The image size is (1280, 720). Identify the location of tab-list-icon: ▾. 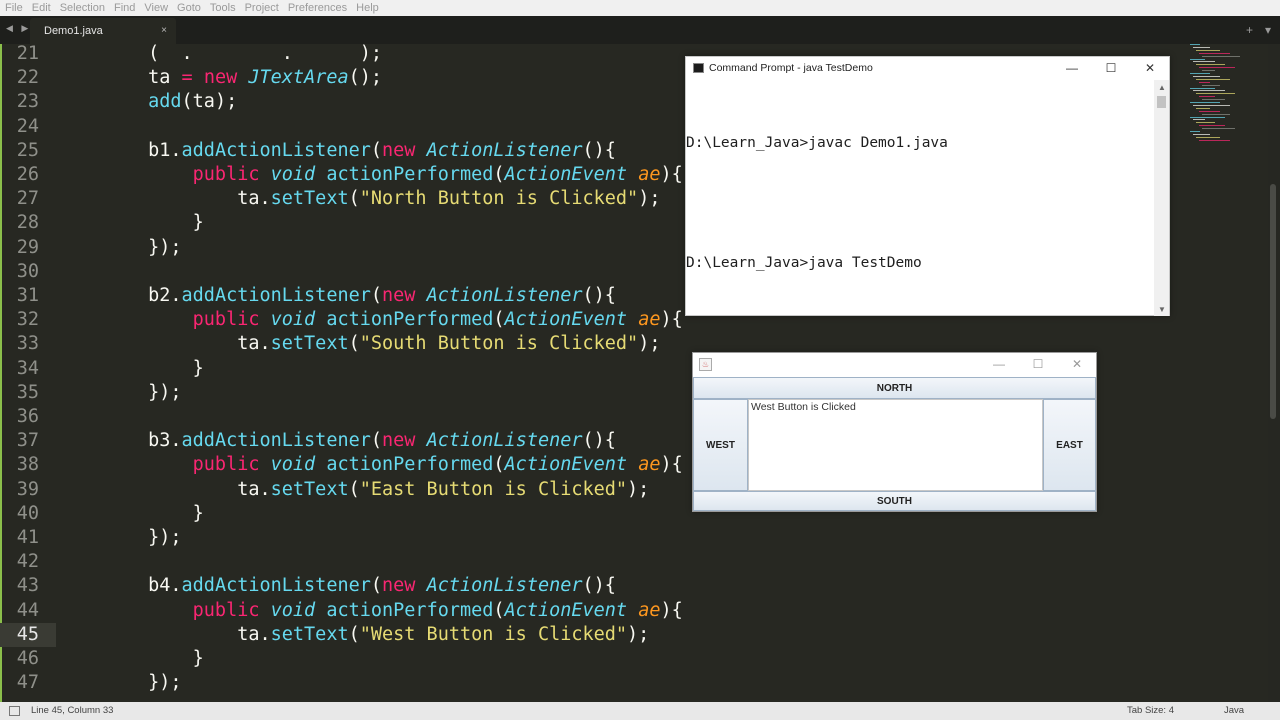
(1268, 30).